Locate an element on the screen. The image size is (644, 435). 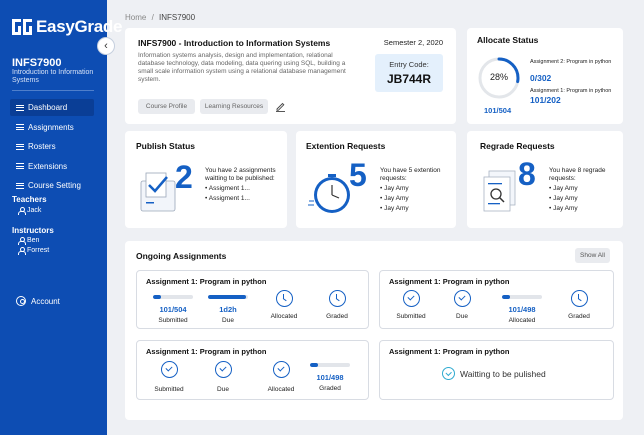
breadcrumb-current: INFS7900 is located at coordinates (177, 17).